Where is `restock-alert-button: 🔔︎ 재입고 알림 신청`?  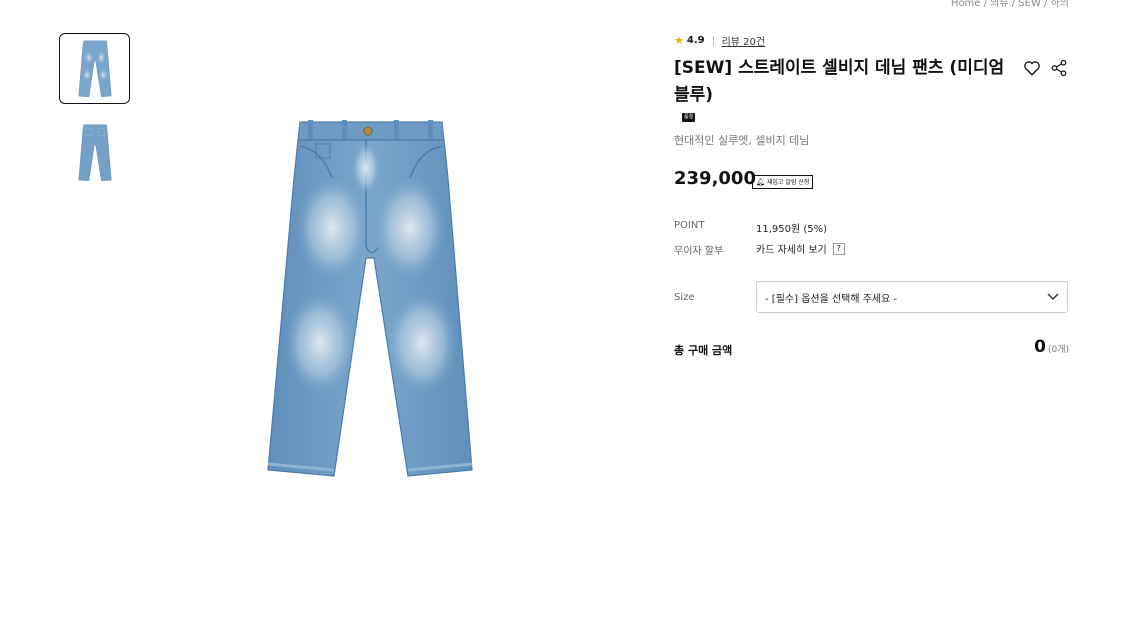
restock-alert-button: 🔔︎ 재입고 알림 신청 is located at coordinates (783, 182).